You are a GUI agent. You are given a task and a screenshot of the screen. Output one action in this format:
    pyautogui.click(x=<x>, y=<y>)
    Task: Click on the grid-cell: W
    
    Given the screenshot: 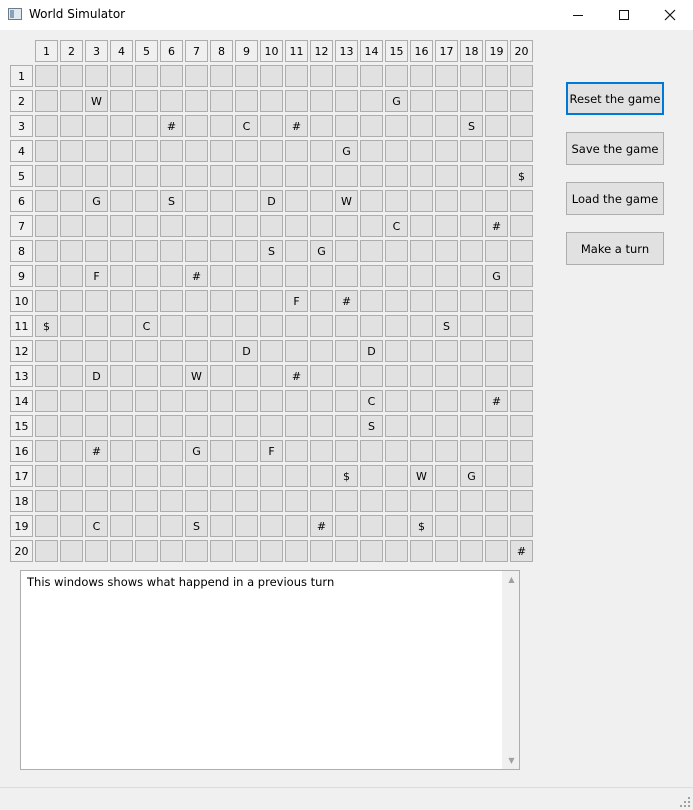 What is the action you would take?
    pyautogui.click(x=96, y=101)
    